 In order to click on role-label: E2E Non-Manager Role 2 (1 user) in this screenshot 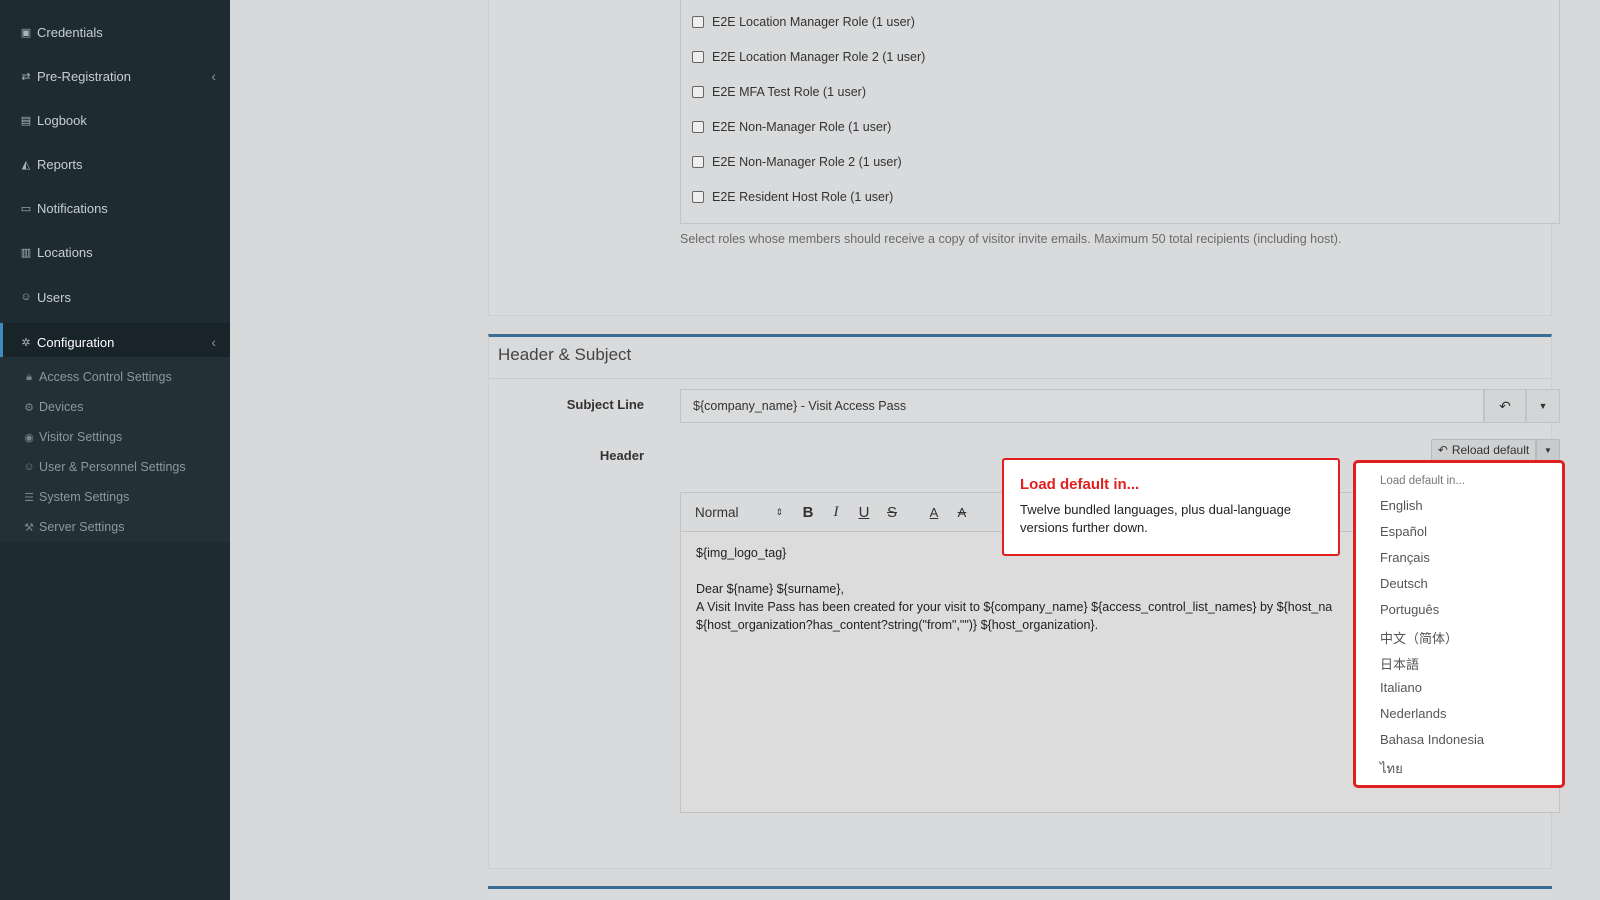, I will do `click(807, 162)`.